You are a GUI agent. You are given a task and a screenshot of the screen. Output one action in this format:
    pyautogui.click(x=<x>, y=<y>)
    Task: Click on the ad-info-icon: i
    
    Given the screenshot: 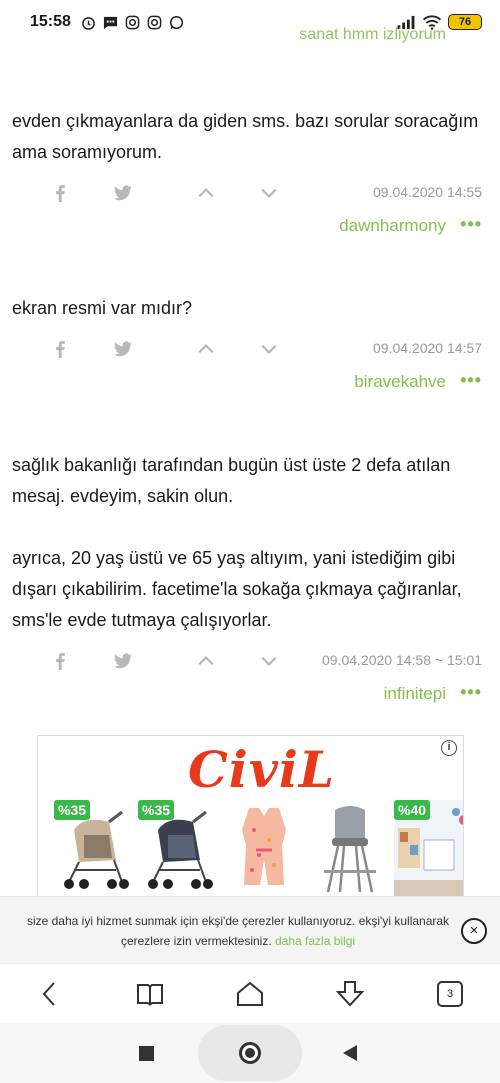 What is the action you would take?
    pyautogui.click(x=449, y=748)
    